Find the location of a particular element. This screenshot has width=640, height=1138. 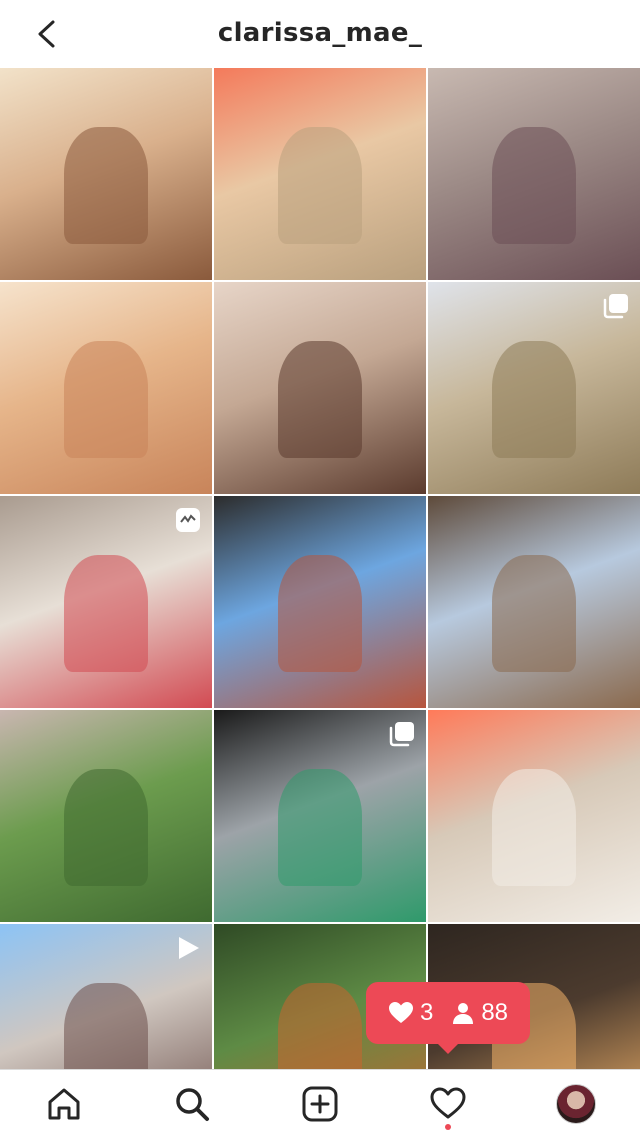

post-singing-bowls is located at coordinates (320, 174).